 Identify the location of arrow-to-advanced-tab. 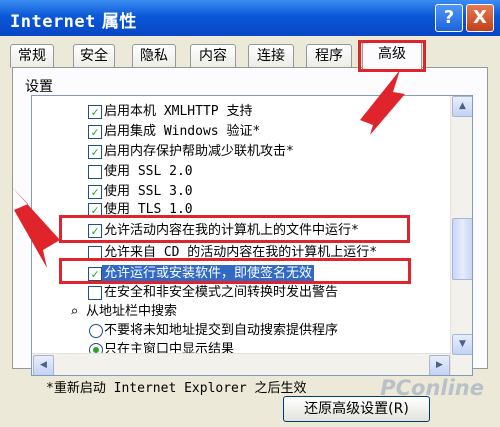
(382, 102).